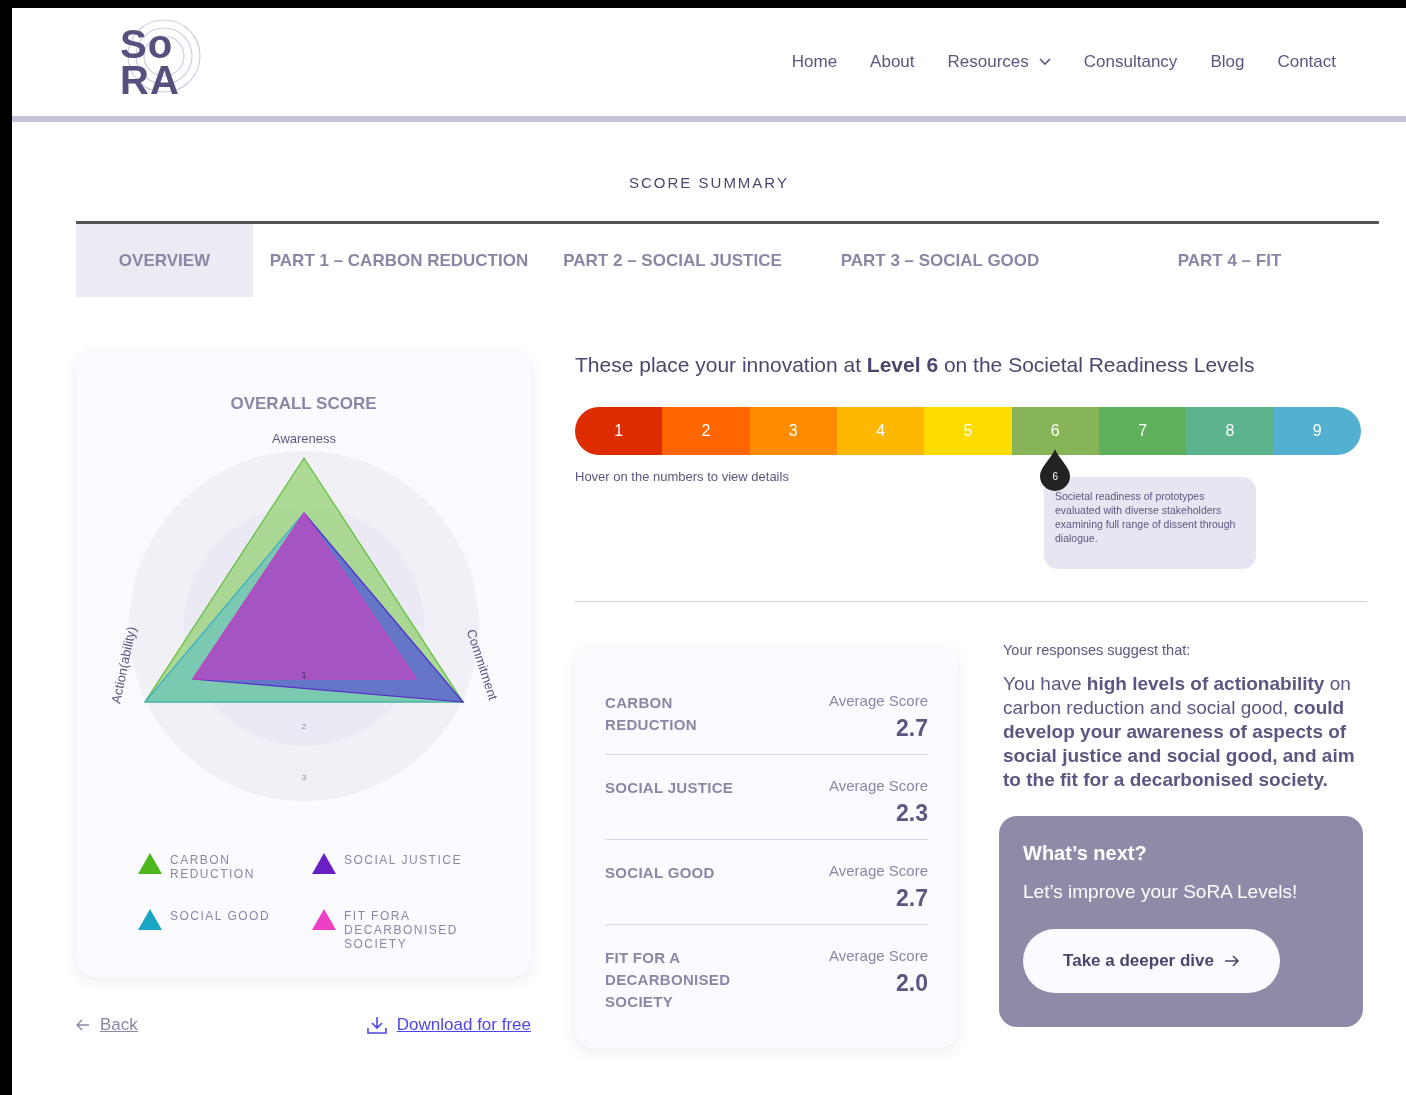 This screenshot has width=1406, height=1095. I want to click on arrow-left-icon, so click(83, 1025).